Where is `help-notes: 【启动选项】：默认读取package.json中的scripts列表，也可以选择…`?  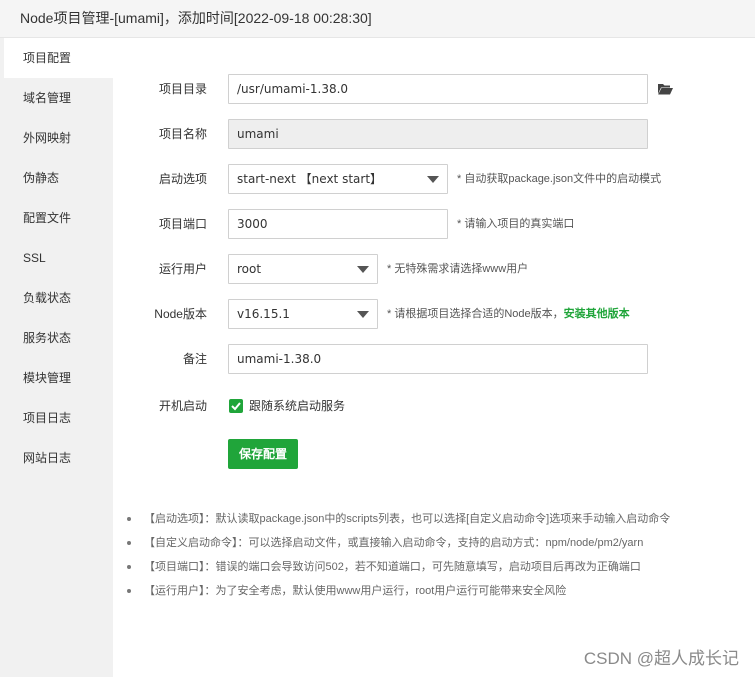 help-notes: 【启动选项】：默认读取package.json中的scripts列表，也可以选择… is located at coordinates (437, 555).